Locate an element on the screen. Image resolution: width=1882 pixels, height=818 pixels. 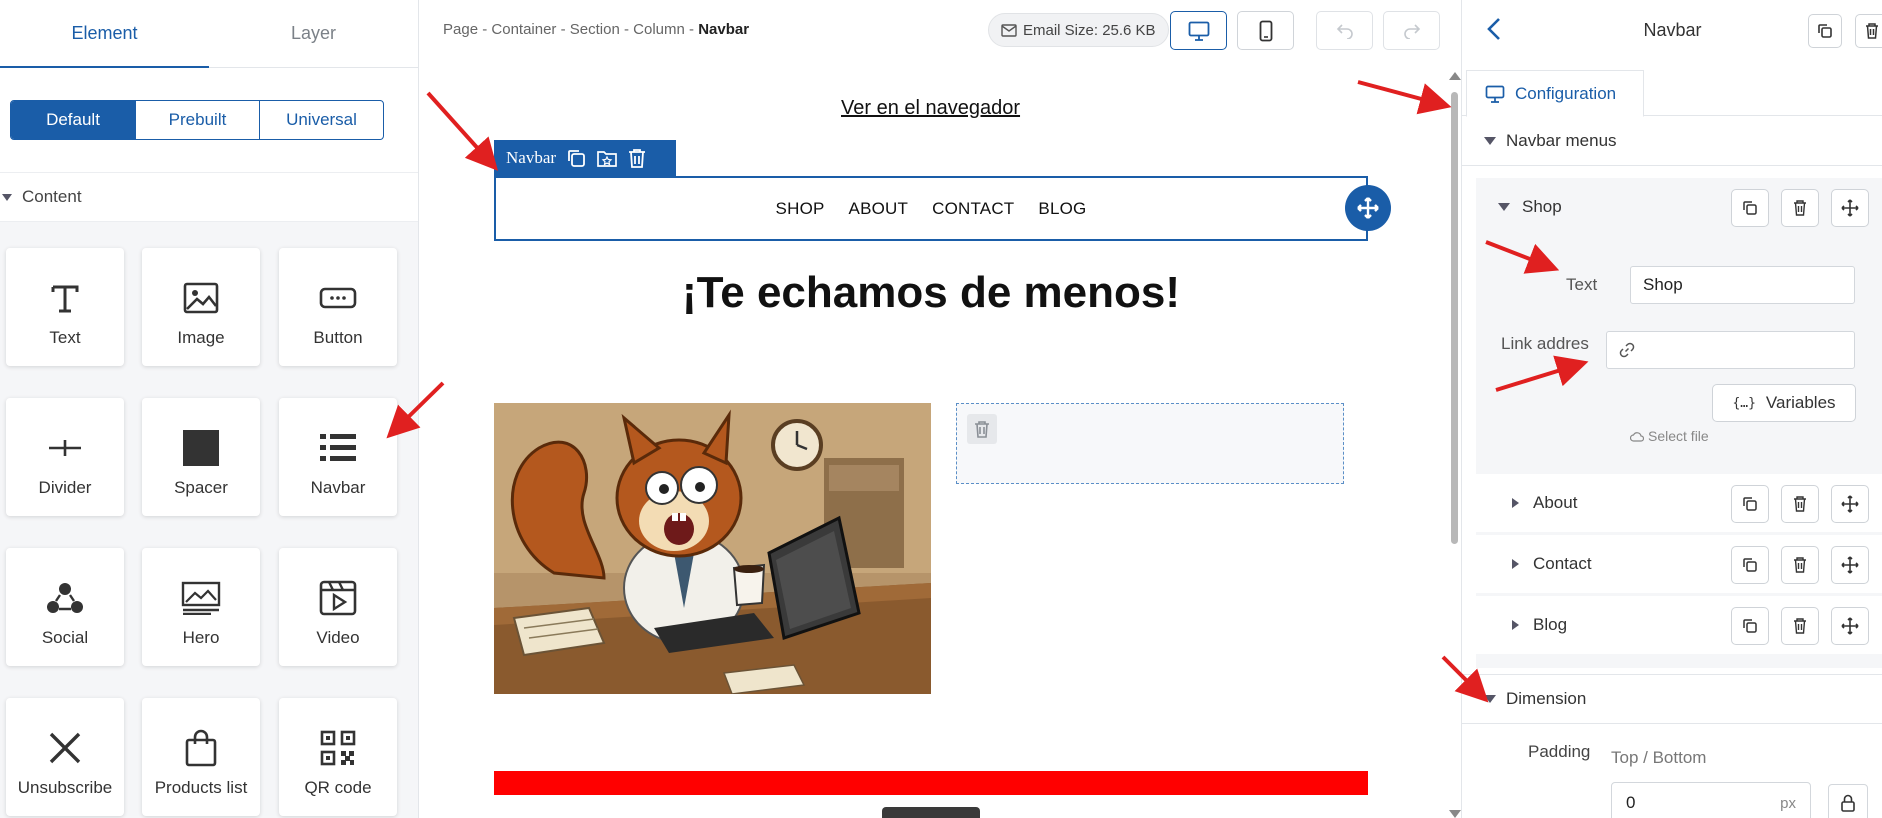
segment-universal: Universal is located at coordinates (321, 120).